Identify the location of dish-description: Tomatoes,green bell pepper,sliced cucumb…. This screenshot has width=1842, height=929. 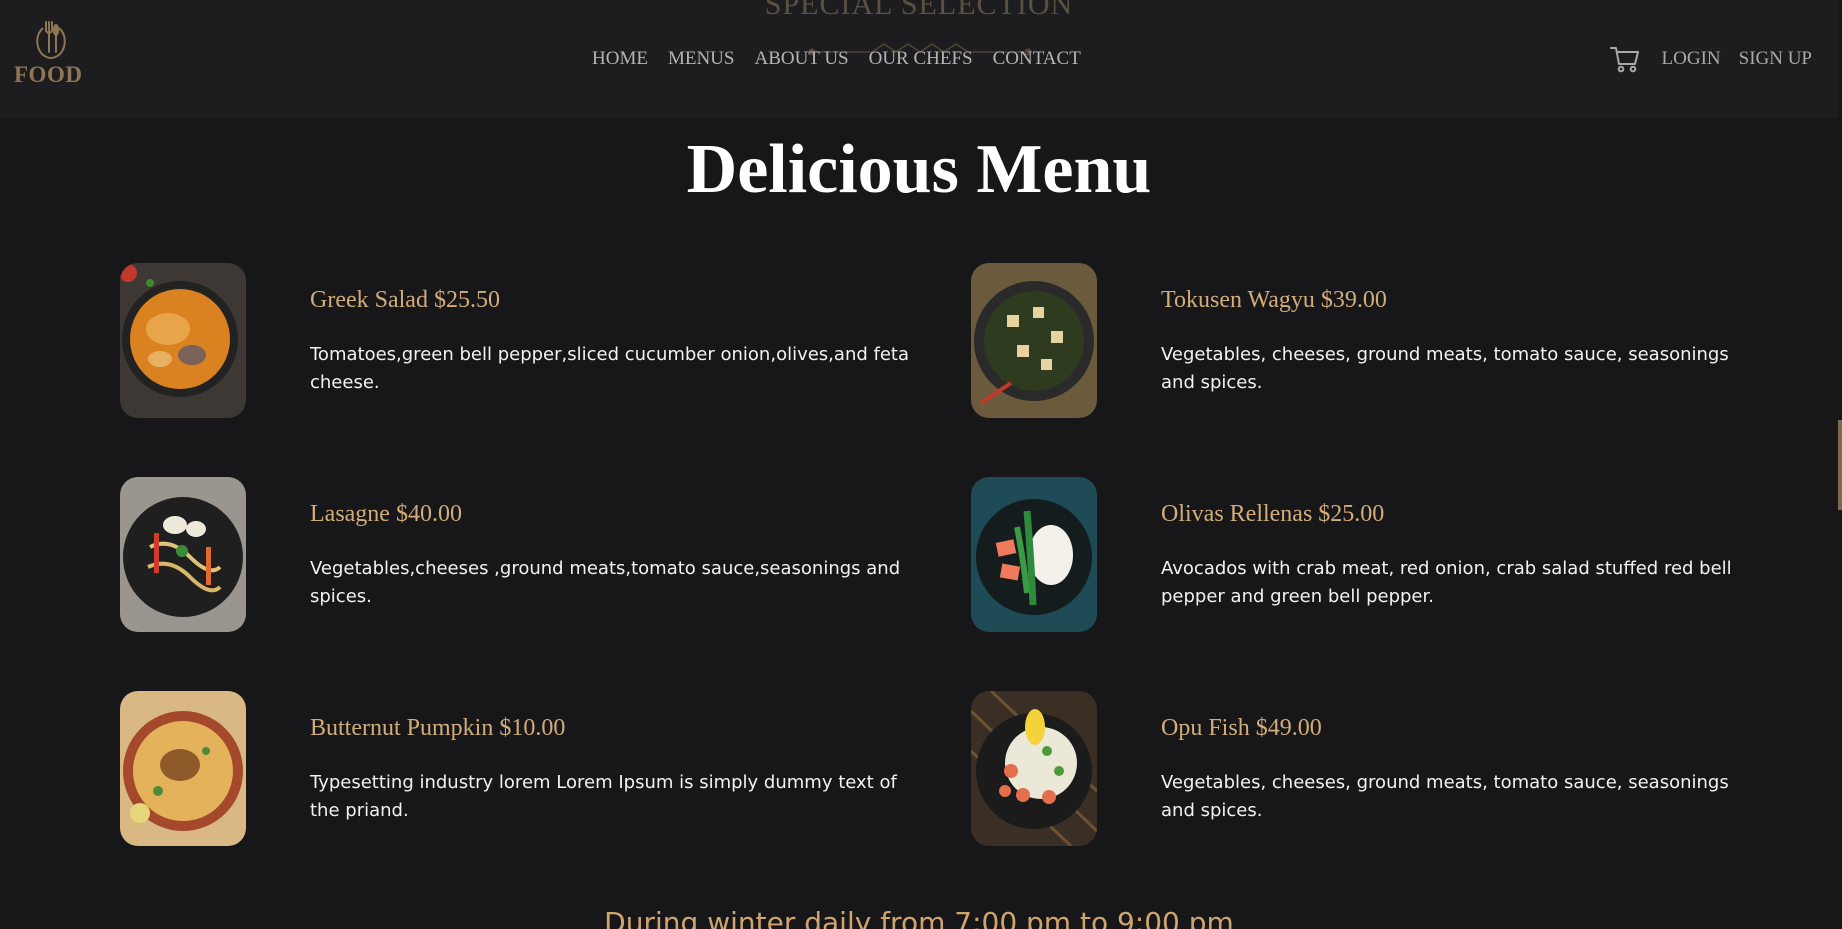
(609, 368).